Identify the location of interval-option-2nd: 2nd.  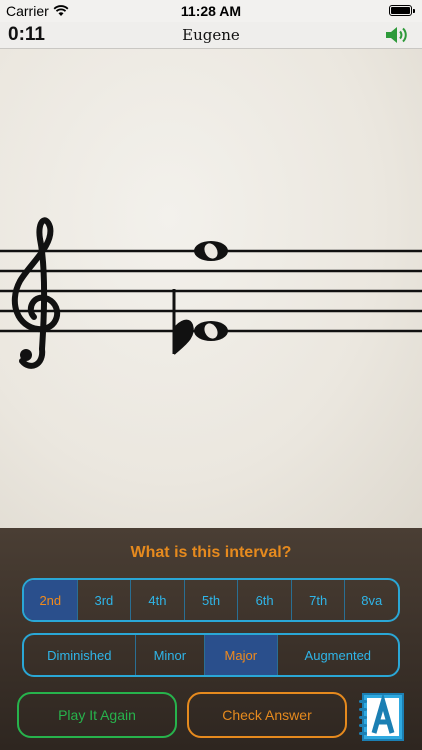
(51, 600).